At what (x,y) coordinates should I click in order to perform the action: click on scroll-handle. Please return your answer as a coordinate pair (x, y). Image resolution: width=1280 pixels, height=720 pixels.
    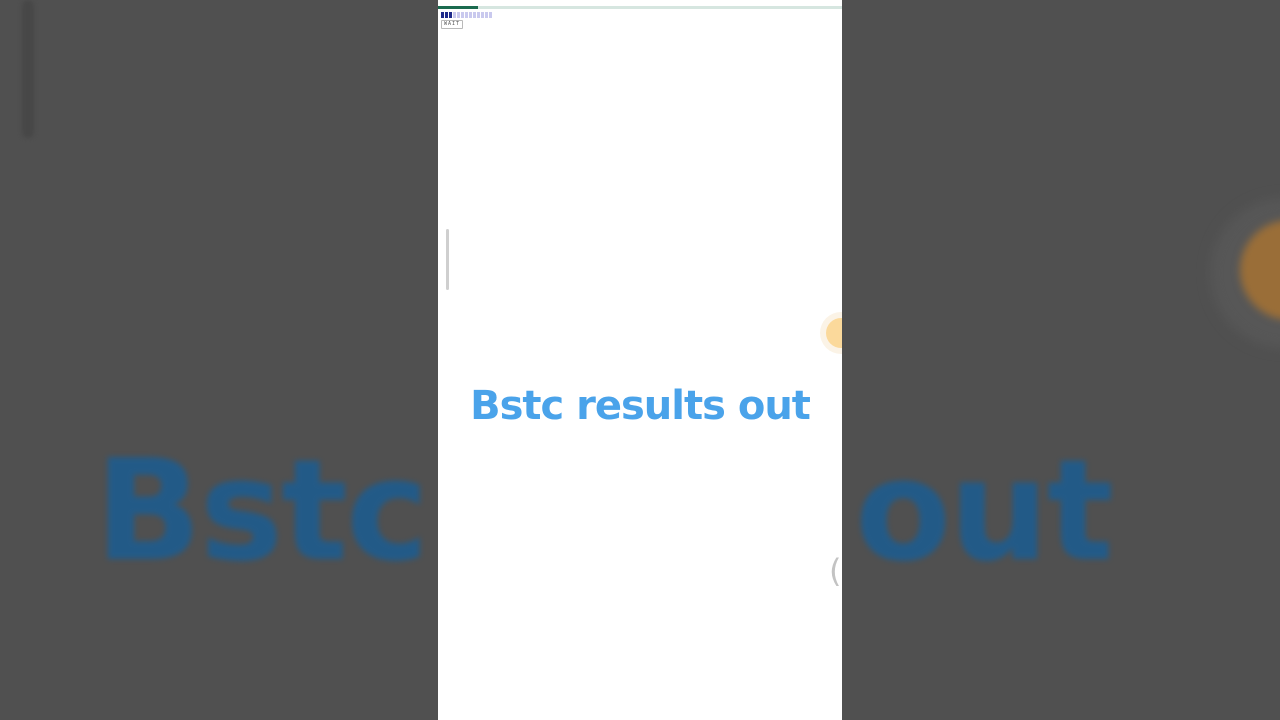
    Looking at the image, I should click on (447, 259).